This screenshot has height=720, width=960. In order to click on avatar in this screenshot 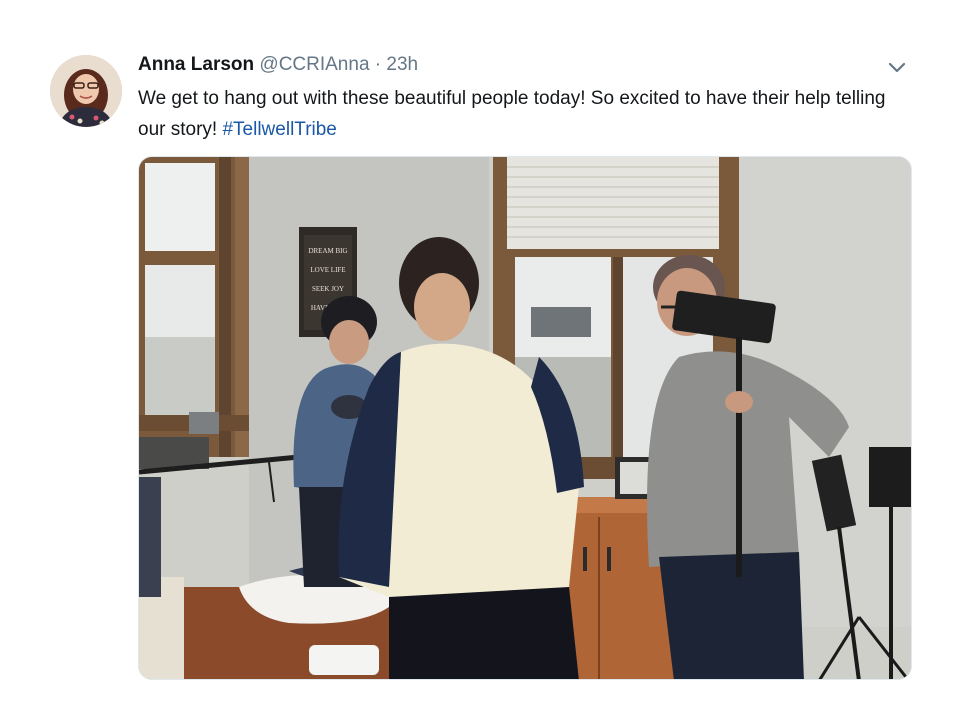, I will do `click(86, 91)`.